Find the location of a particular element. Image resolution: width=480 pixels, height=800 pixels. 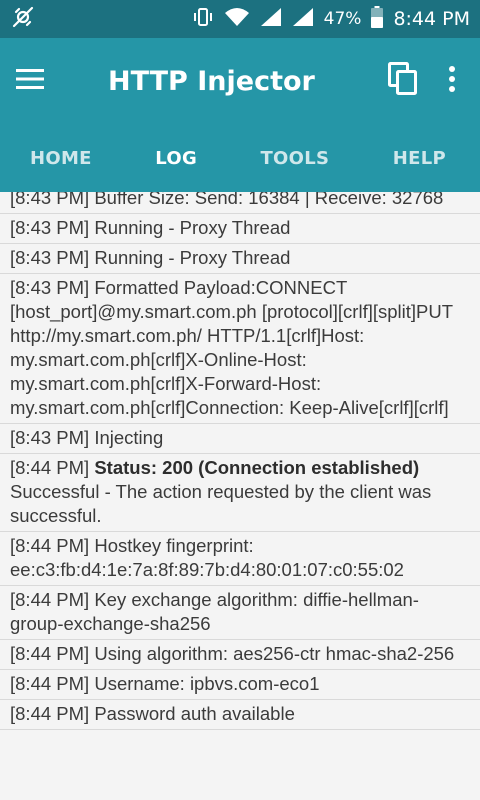

tab-help: HELP is located at coordinates (419, 158).